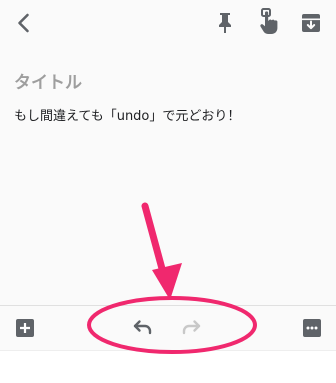 The width and height of the screenshot is (336, 383). Describe the element at coordinates (192, 328) in the screenshot. I see `redo-icon` at that location.